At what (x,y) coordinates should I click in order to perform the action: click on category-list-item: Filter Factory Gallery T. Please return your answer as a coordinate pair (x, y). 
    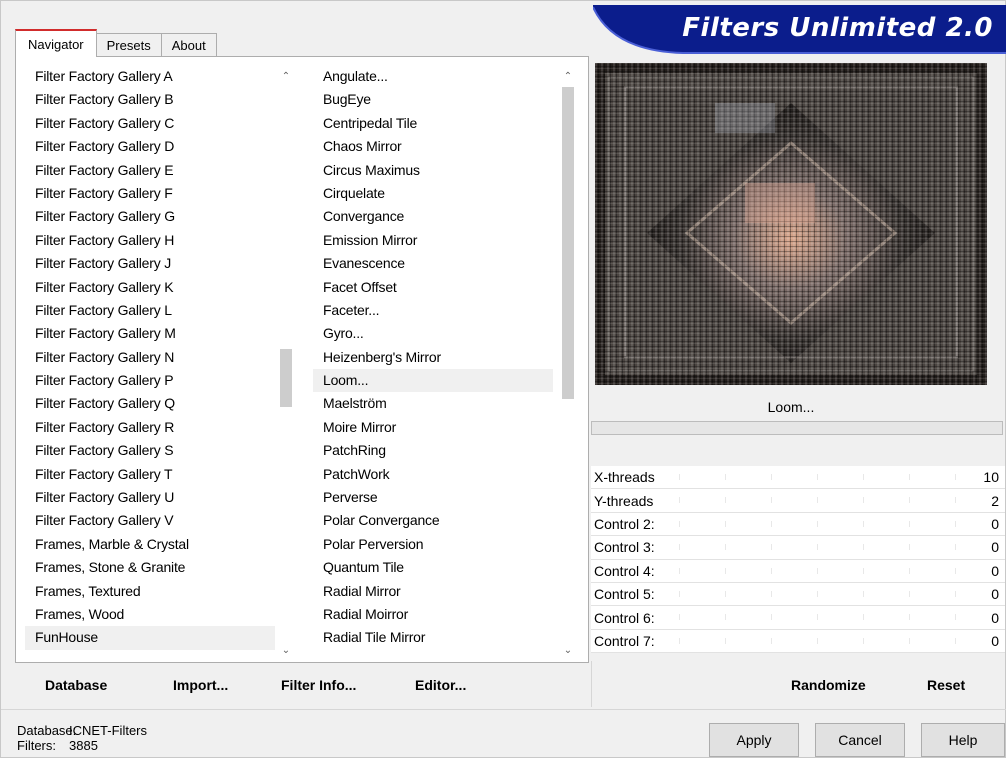
    Looking at the image, I should click on (150, 474).